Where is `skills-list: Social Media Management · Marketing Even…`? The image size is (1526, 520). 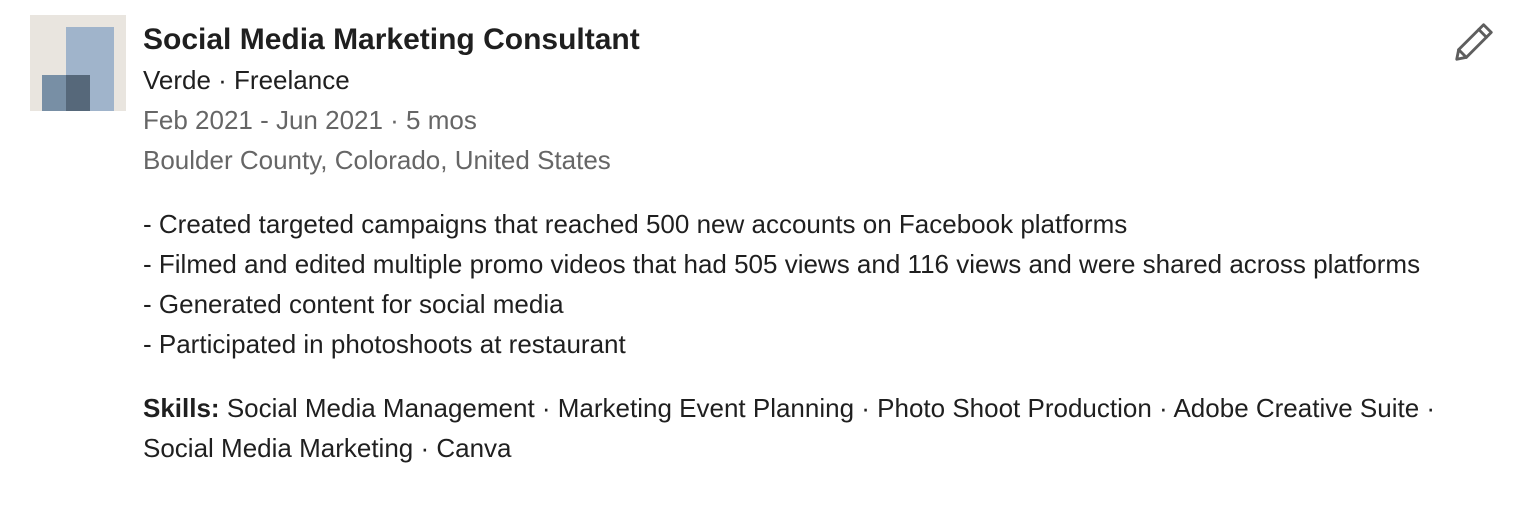
skills-list: Social Media Management · Marketing Even… is located at coordinates (789, 428).